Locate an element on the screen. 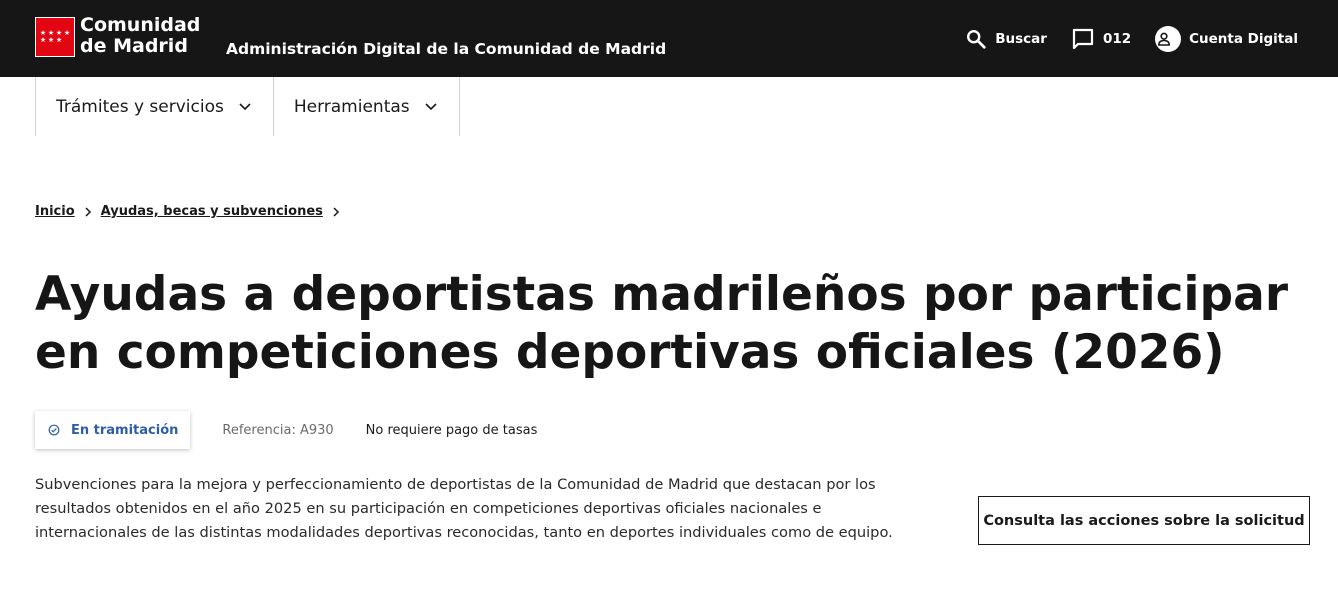 The image size is (1338, 594). breadcrumb-ayudas: Ayudas, becas y subvenciones is located at coordinates (212, 211).